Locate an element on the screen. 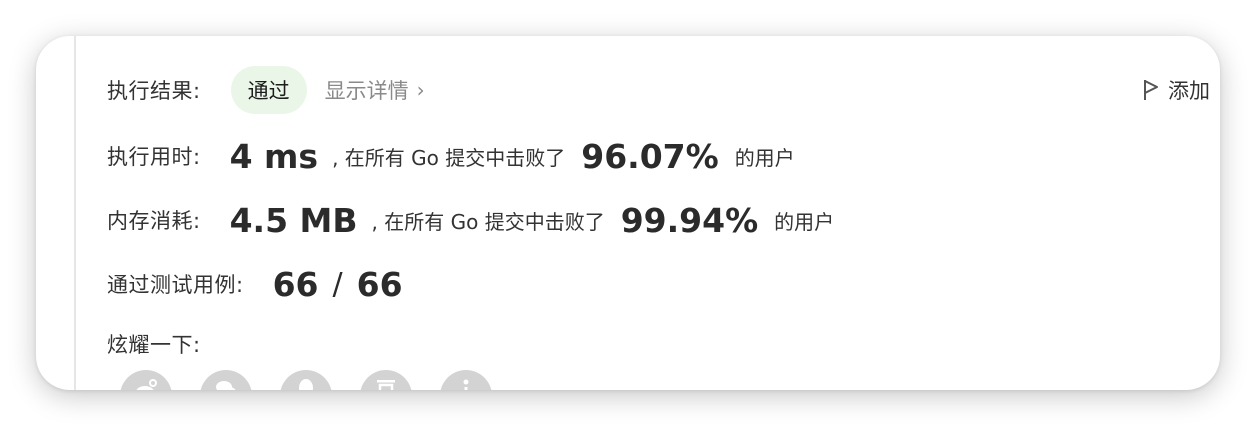  more-icon is located at coordinates (466, 380).